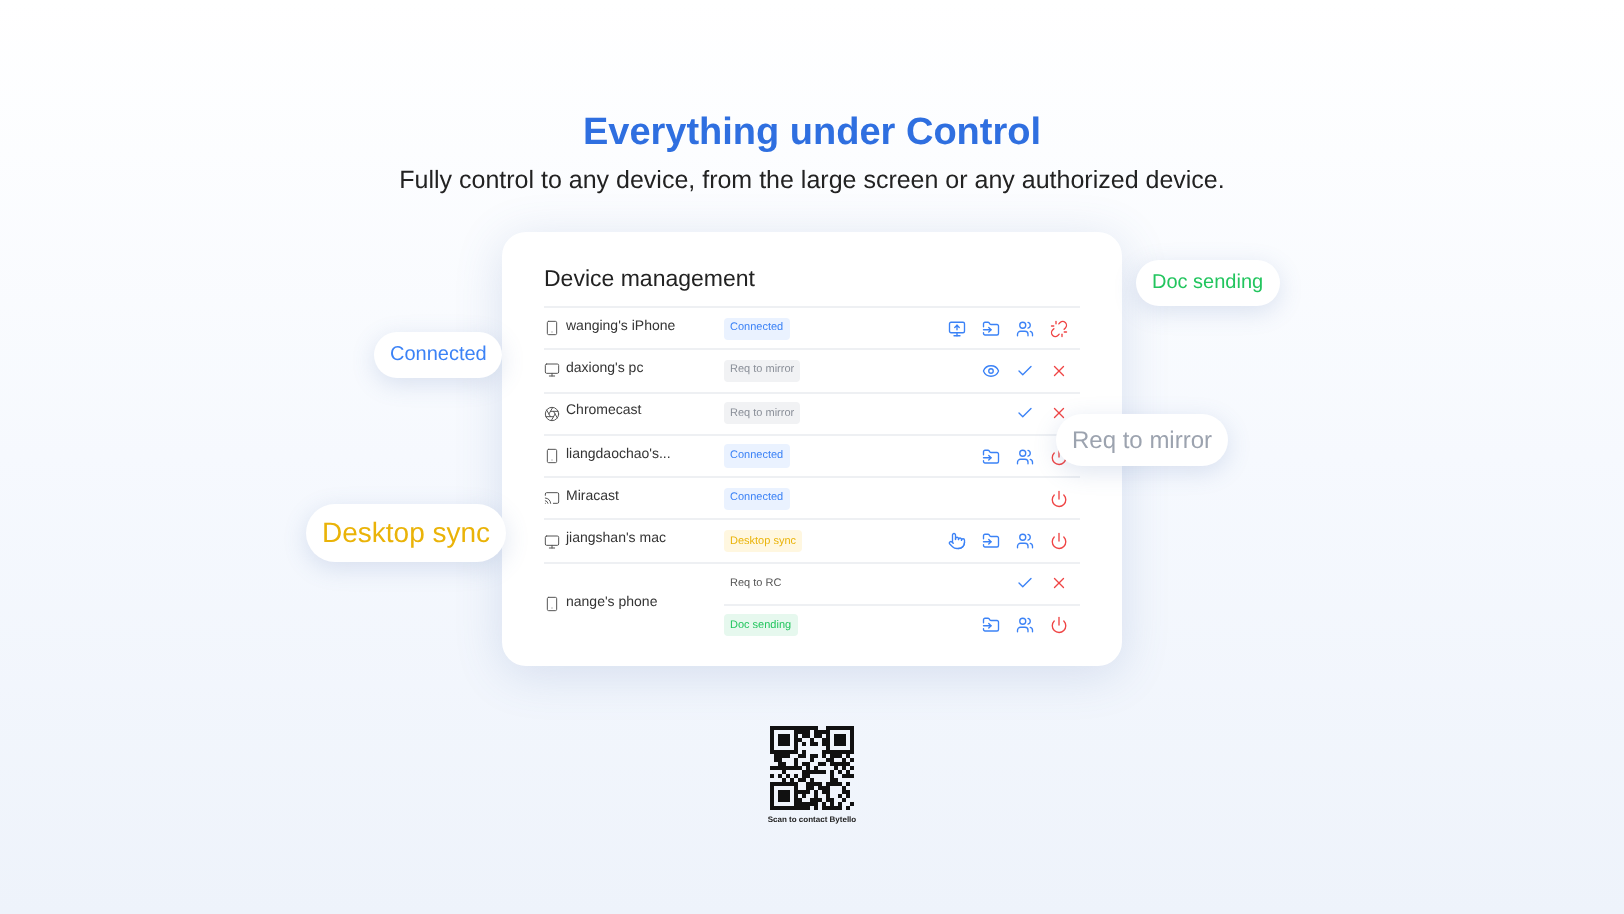  Describe the element at coordinates (406, 533) in the screenshot. I see `callout-pill: Desktop sync` at that location.